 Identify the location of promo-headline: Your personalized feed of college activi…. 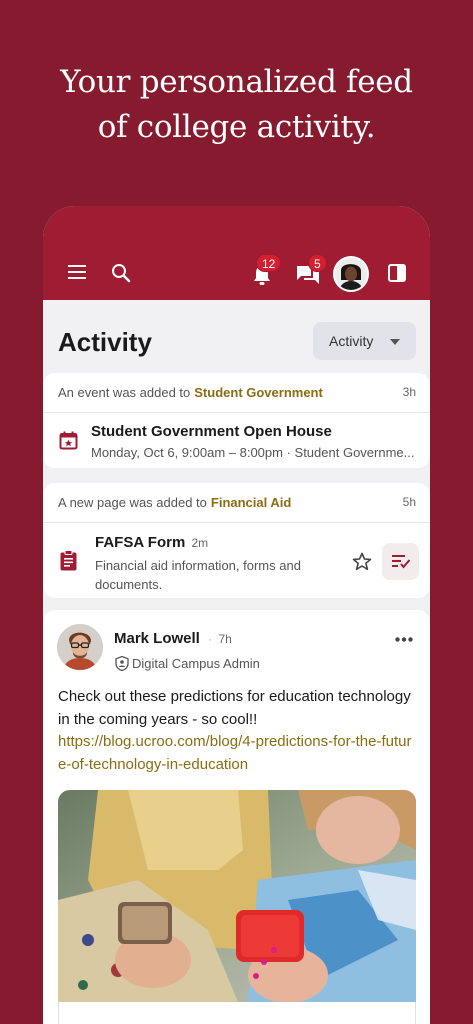
(236, 105).